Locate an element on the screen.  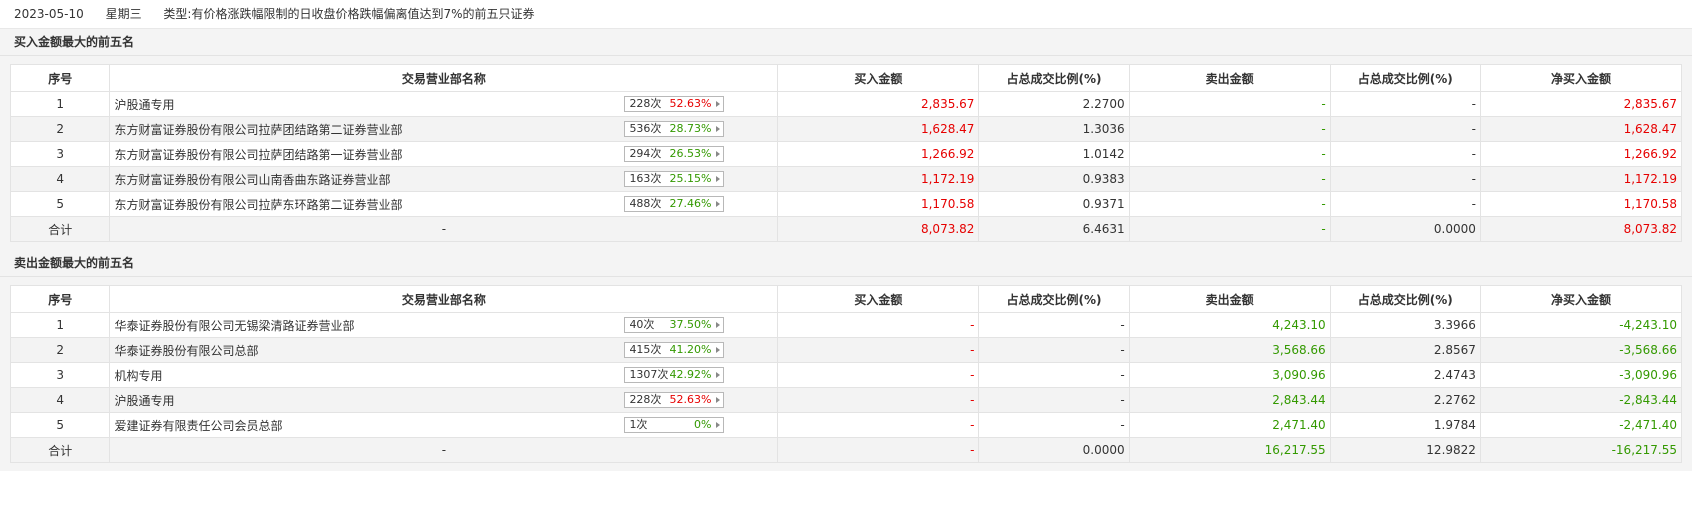
branch-history-button: 1次 0% is located at coordinates (674, 425).